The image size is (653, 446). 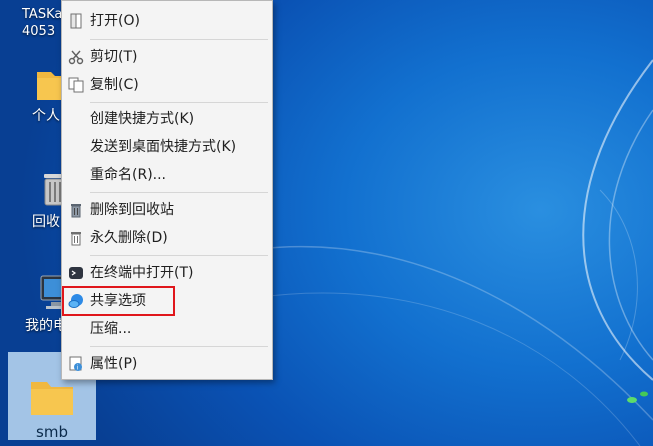 I want to click on folder-icon, so click(x=52, y=398).